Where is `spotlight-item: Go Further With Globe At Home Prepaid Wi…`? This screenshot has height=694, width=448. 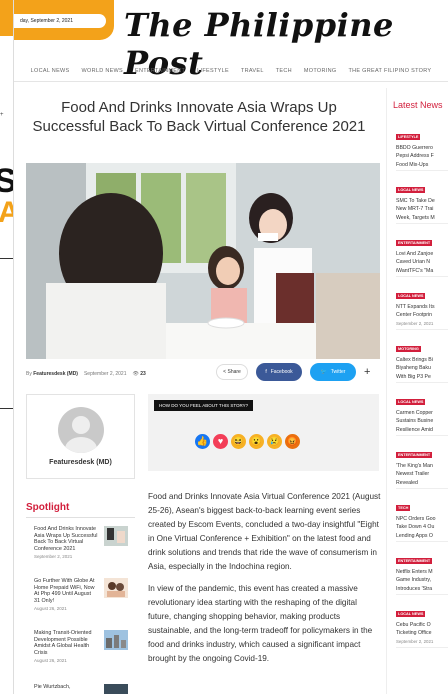 spotlight-item: Go Further With Globe At Home Prepaid Wi… is located at coordinates (83, 600).